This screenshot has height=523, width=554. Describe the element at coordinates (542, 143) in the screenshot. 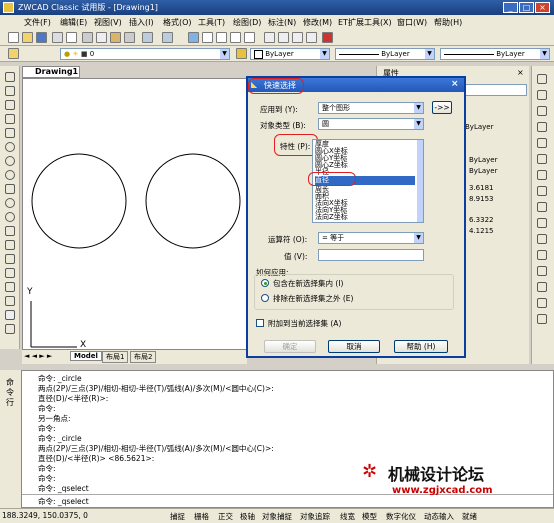

I see `array-icon` at that location.